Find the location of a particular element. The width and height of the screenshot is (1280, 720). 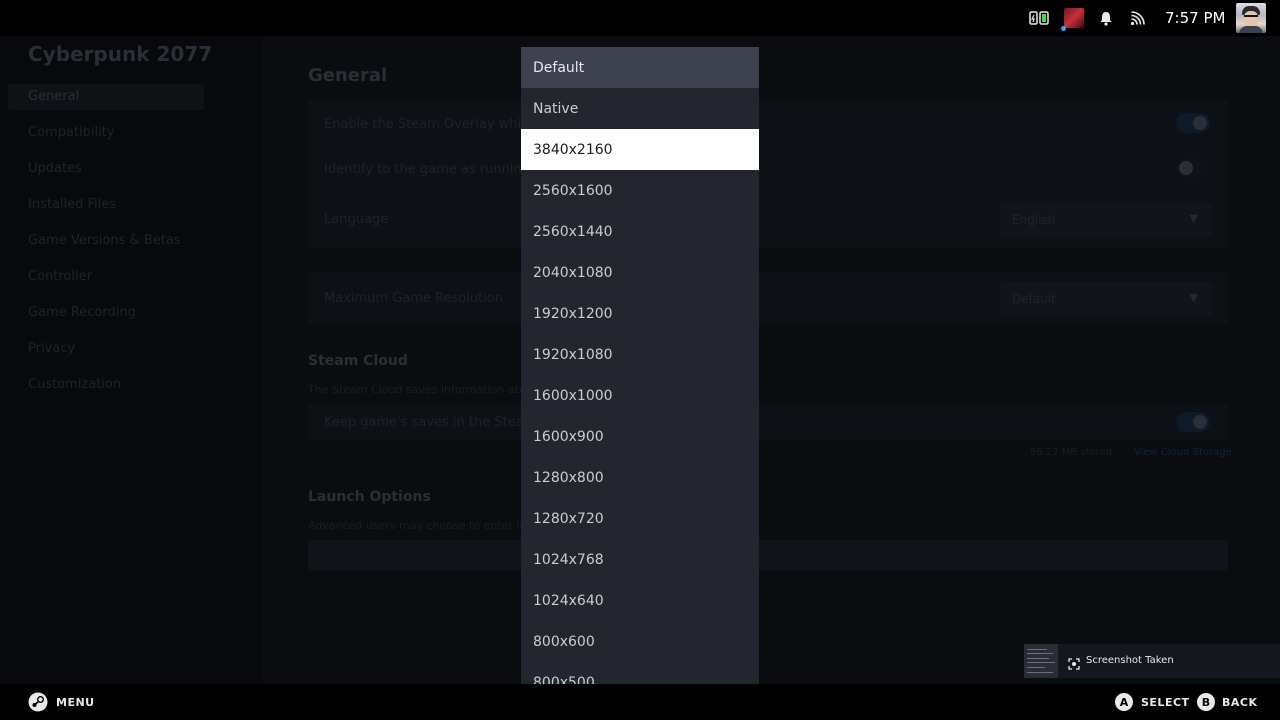

sidebar-item-general: General is located at coordinates (53, 96).